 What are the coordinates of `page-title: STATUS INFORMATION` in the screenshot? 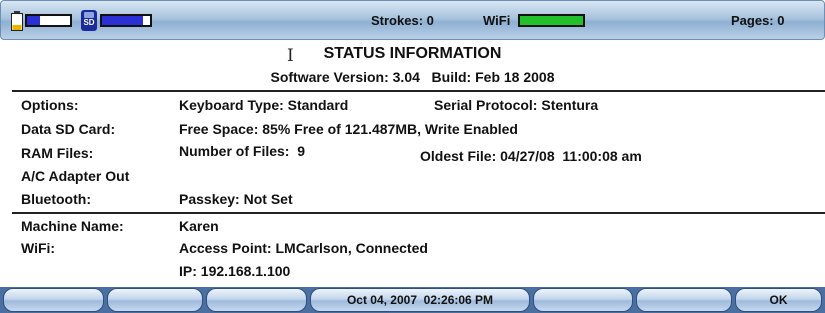 It's located at (412, 53).